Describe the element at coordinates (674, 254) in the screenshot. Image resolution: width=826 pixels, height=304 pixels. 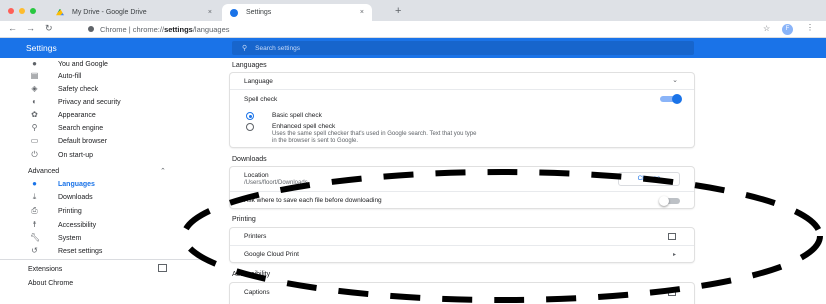
I see `chevron-right-icon: ▸` at that location.